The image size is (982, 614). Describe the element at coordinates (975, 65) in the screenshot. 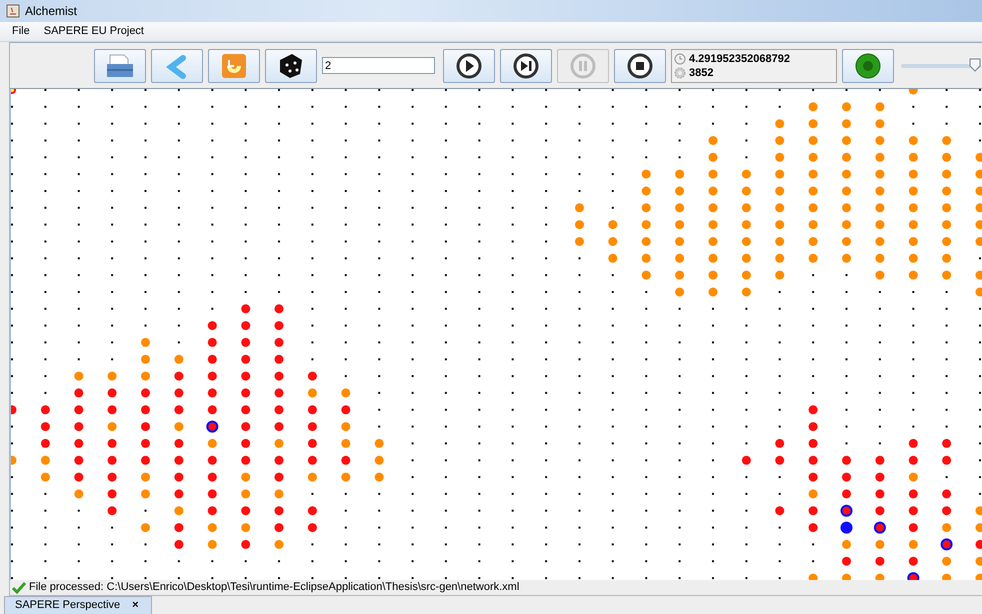

I see `slider-thumb` at that location.